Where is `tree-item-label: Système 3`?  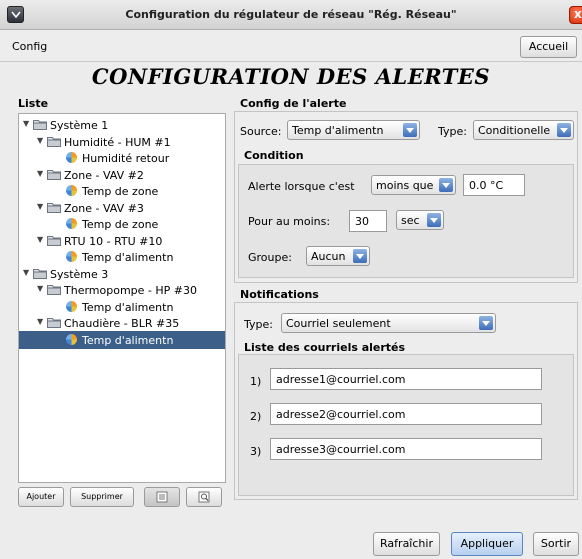 tree-item-label: Système 3 is located at coordinates (79, 274).